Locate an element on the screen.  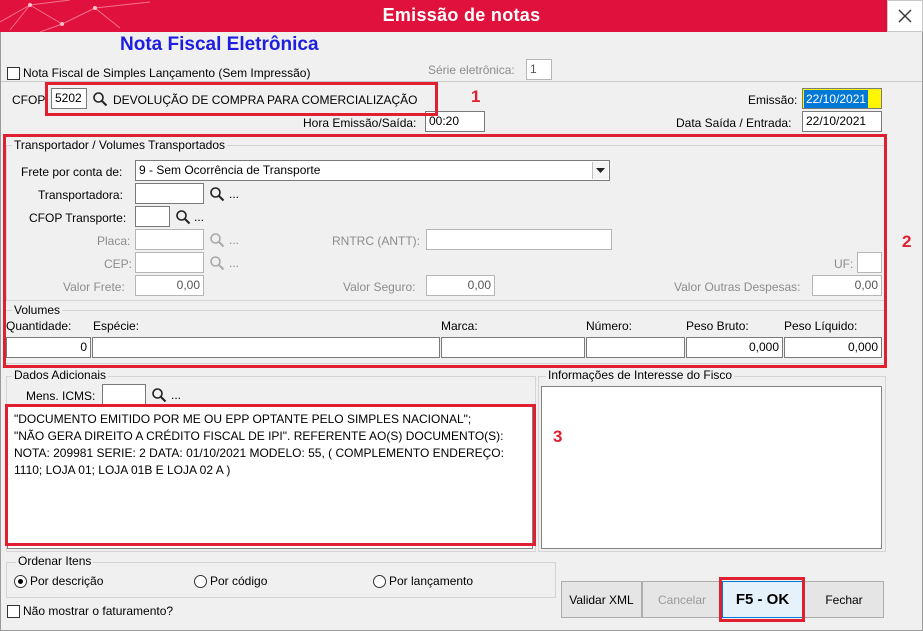
frete-value: 9 - Sem Ocorrência de Transporte is located at coordinates (230, 170).